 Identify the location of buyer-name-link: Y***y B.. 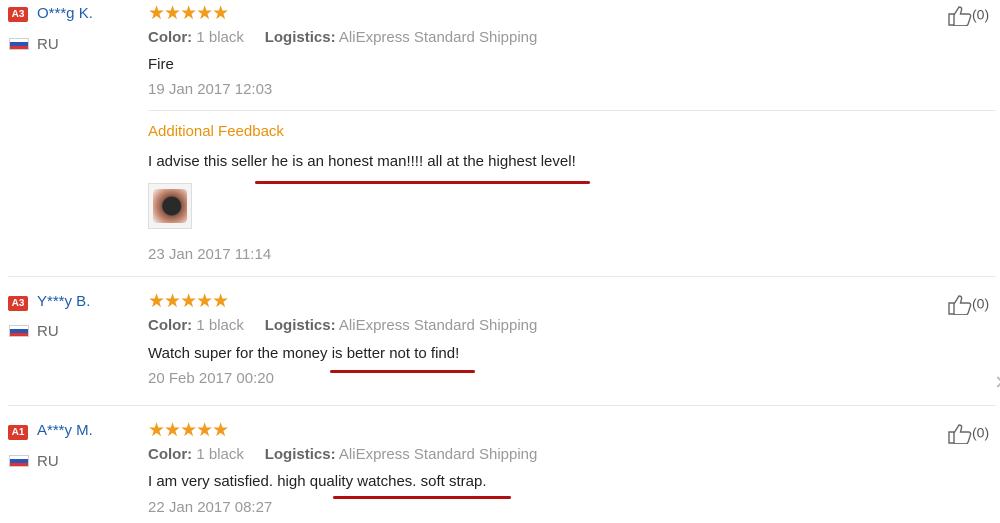
(63, 301).